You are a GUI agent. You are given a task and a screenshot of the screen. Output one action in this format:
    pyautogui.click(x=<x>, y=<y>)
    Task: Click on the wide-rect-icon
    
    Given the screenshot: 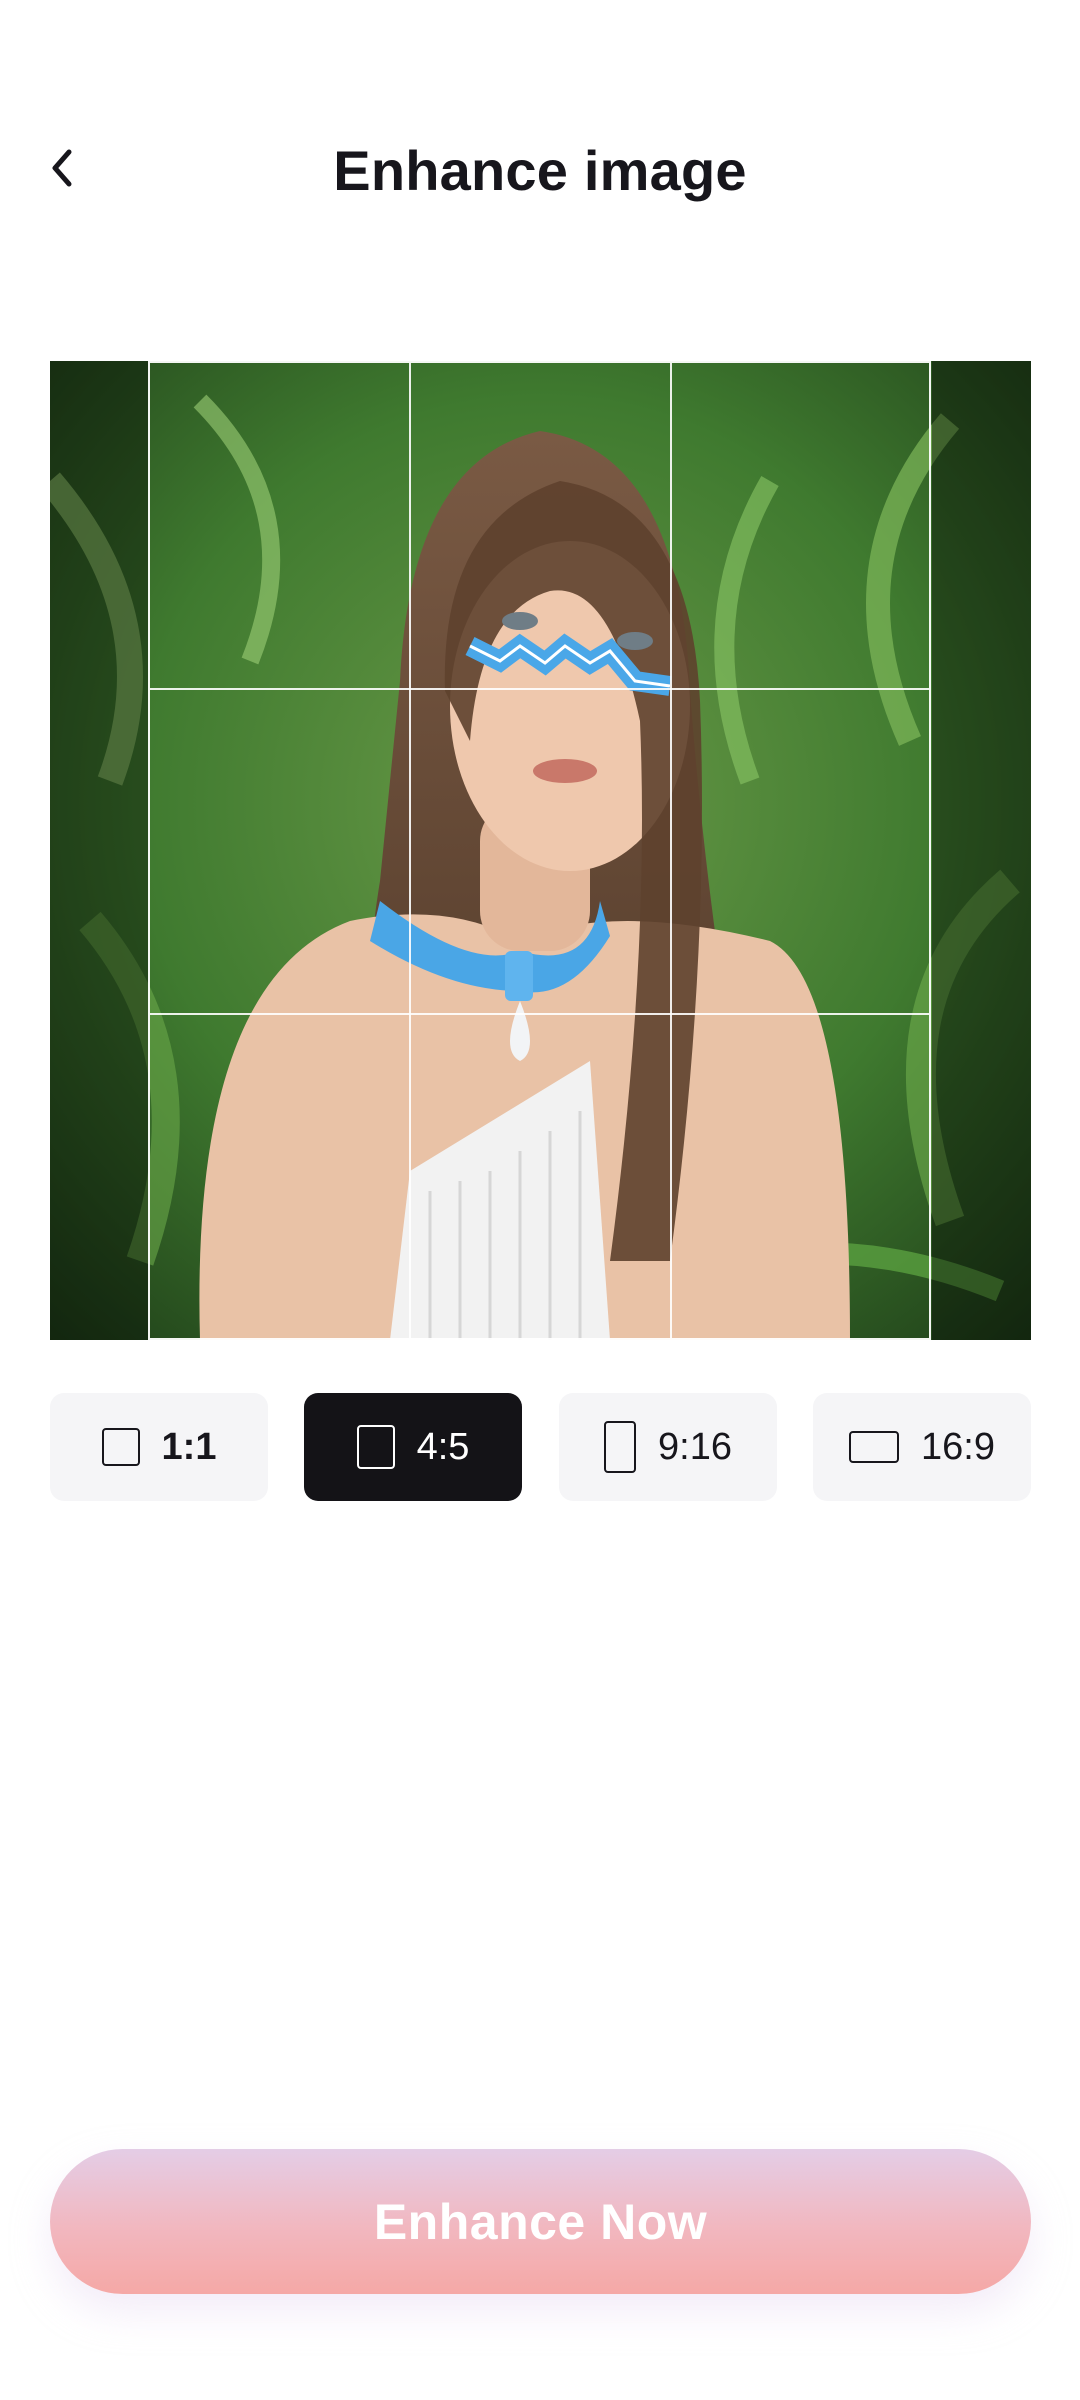 What is the action you would take?
    pyautogui.click(x=874, y=1447)
    